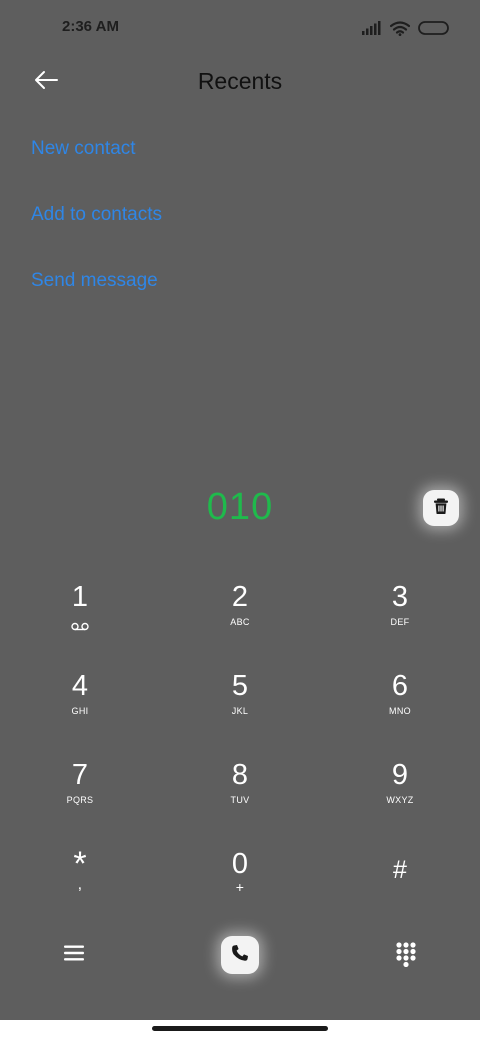  I want to click on key-digit: 4, so click(80, 686).